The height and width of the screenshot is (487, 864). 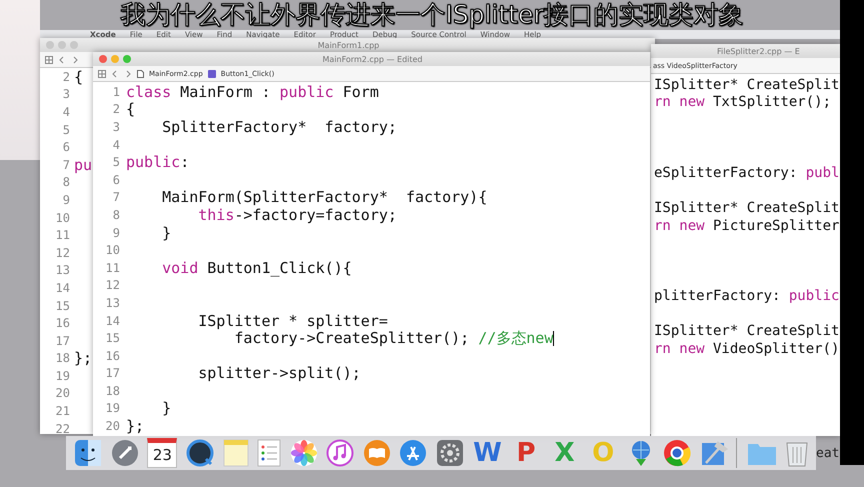 What do you see at coordinates (324, 197) in the screenshot?
I see `code-line: MainForm(SplitterFactory* factory){` at bounding box center [324, 197].